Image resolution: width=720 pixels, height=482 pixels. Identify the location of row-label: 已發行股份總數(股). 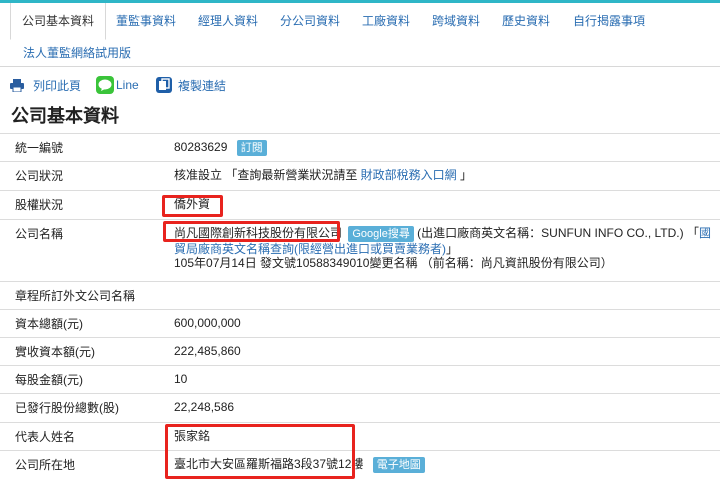
(80, 408).